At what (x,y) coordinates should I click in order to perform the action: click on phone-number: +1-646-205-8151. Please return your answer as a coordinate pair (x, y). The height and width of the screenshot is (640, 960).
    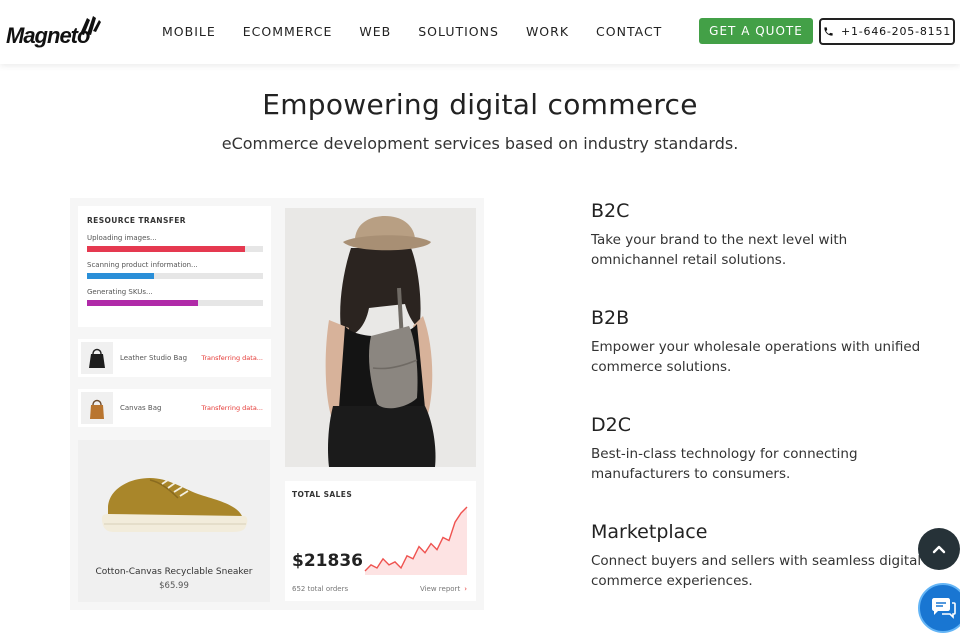
    Looking at the image, I should click on (896, 31).